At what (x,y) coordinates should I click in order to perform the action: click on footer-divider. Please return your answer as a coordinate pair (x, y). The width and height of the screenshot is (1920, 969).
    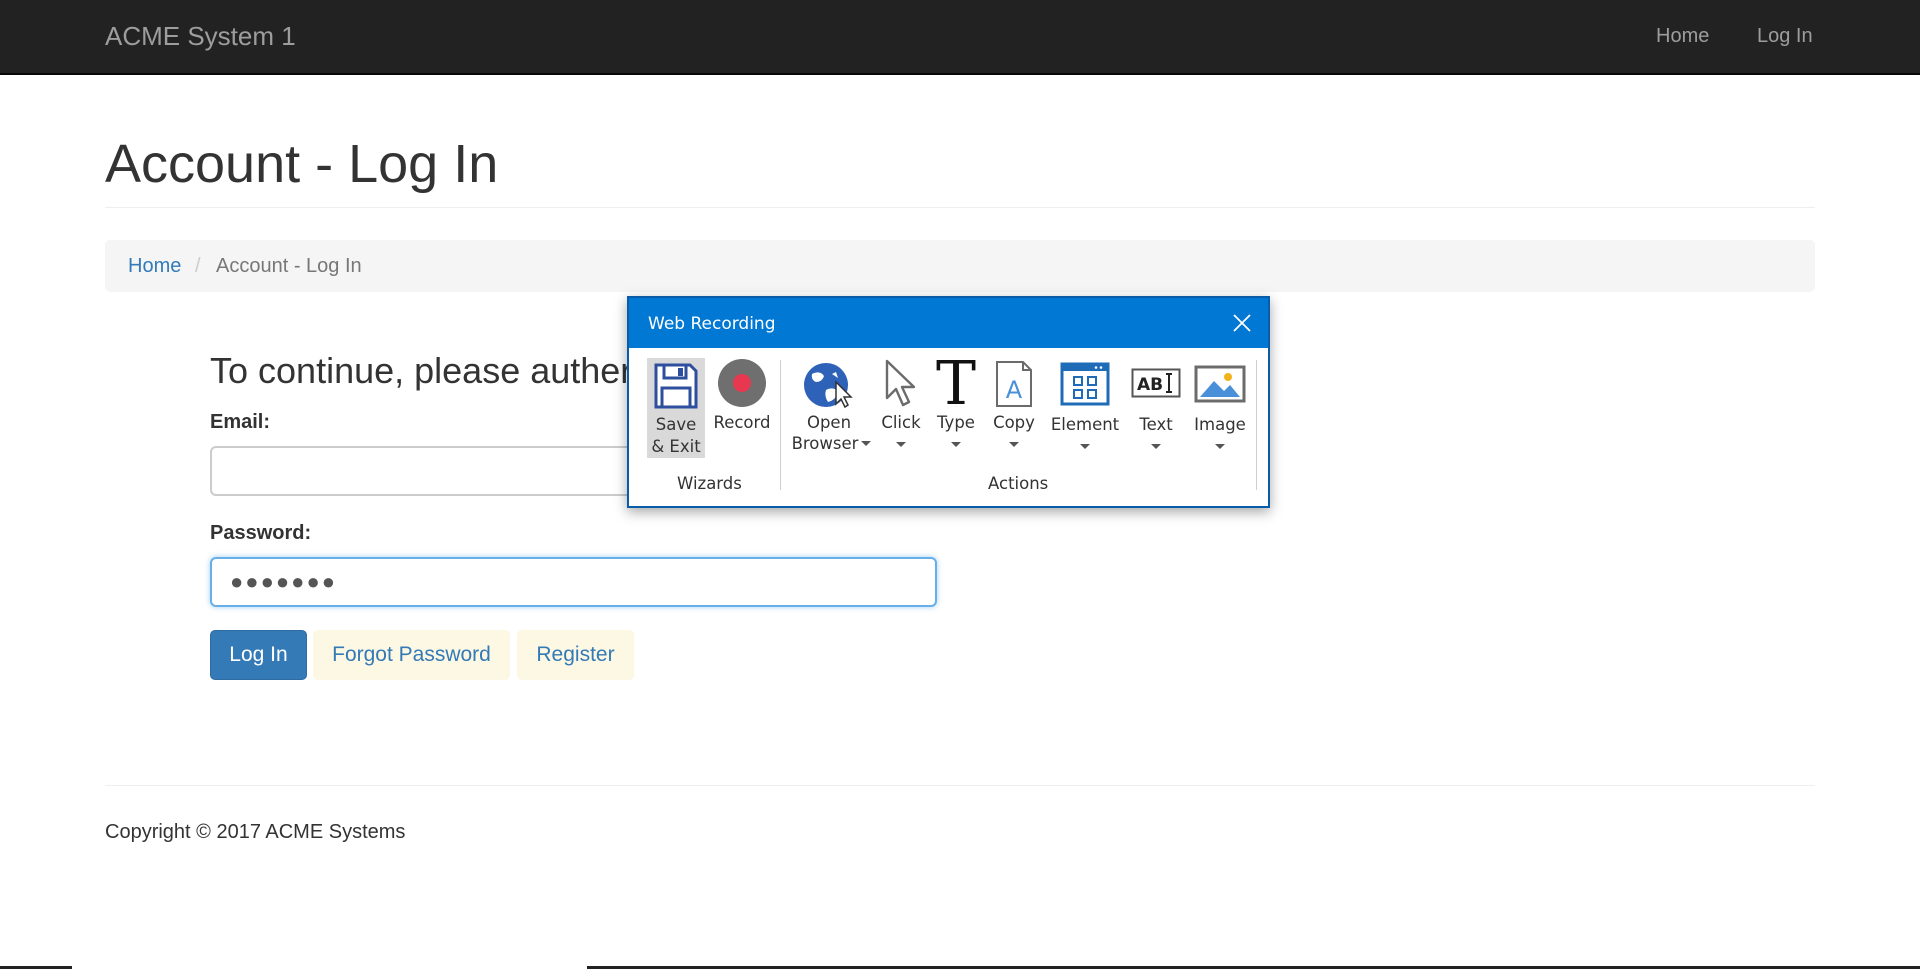
    Looking at the image, I should click on (960, 785).